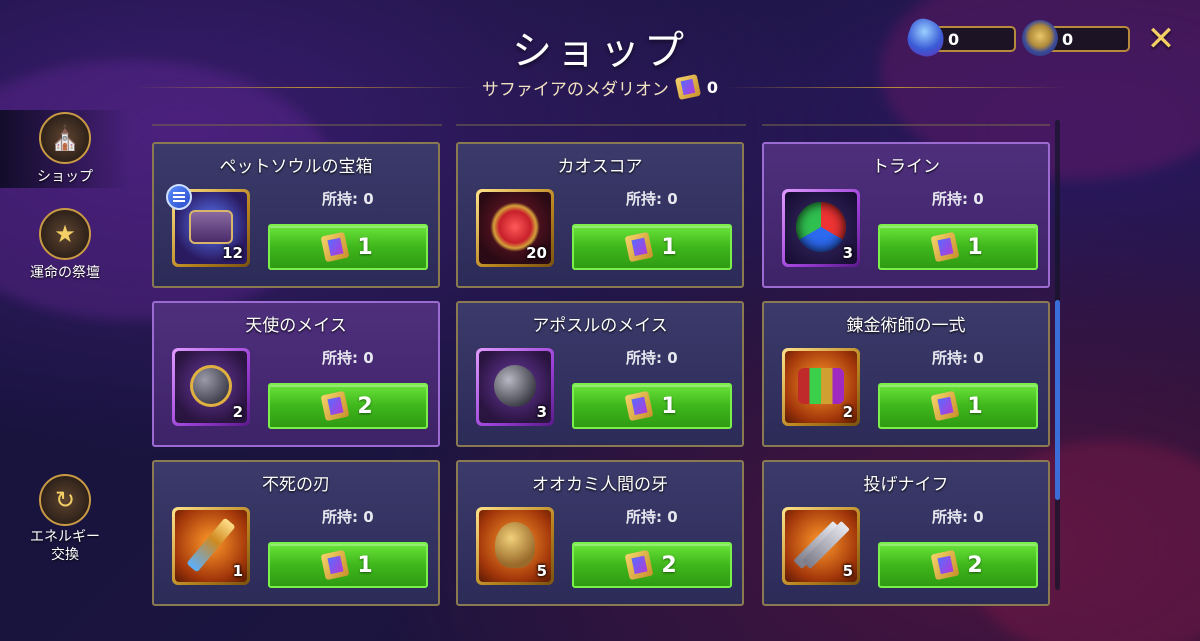  I want to click on nav-label: エネルギー 交換, so click(65, 546).